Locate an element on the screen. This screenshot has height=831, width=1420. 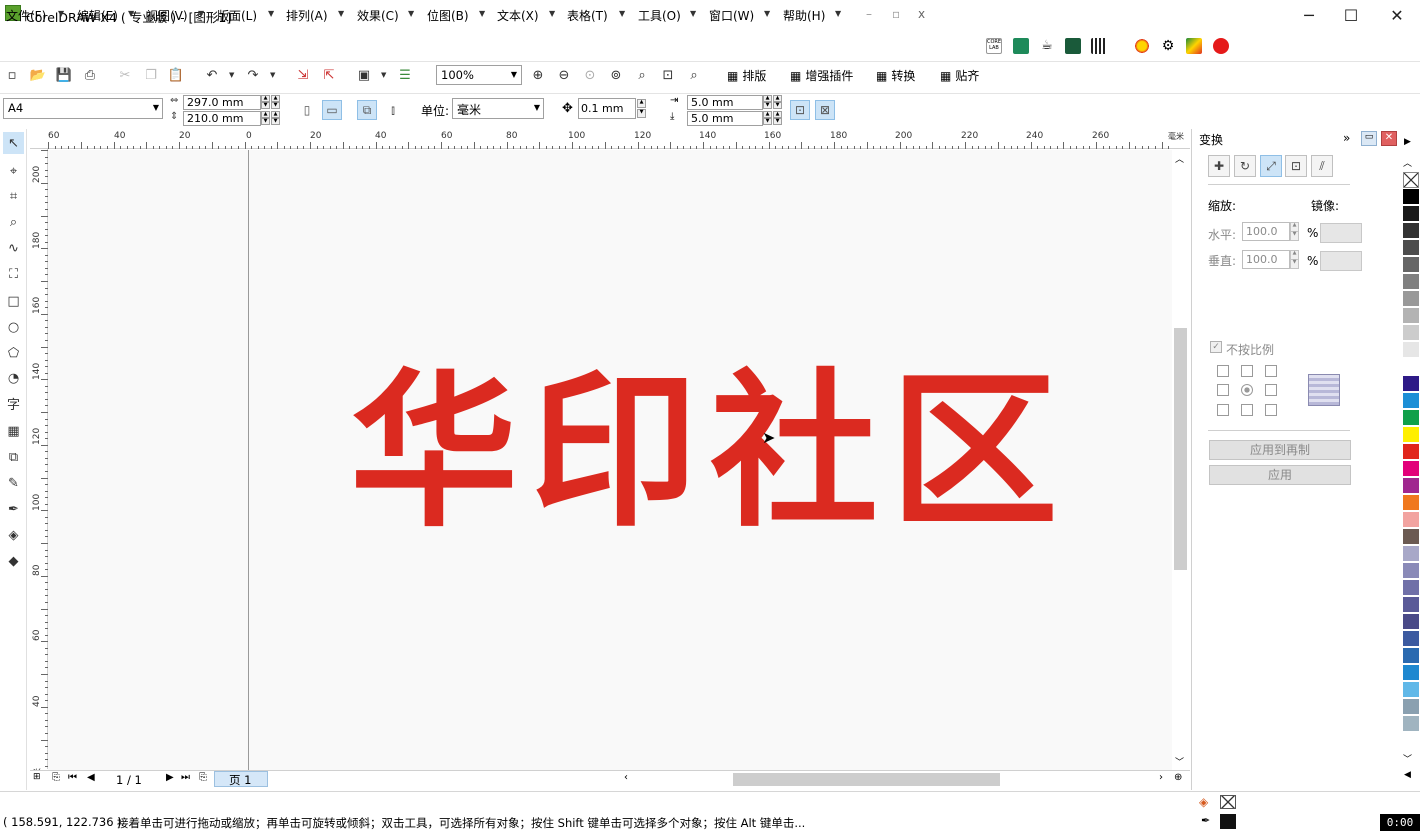
palette-expand-icon: ◀ is located at coordinates (1407, 775).